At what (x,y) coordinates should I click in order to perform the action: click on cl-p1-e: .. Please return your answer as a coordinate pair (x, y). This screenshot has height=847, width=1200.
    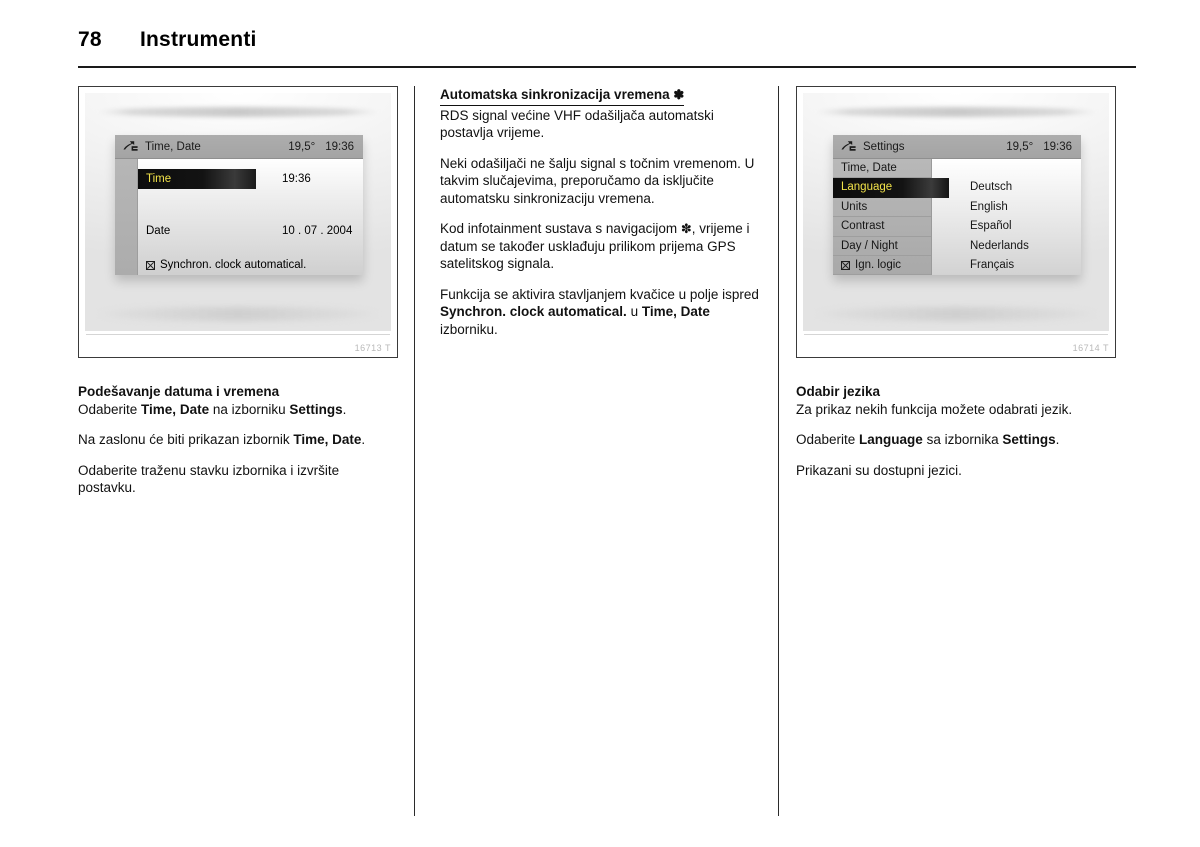
    Looking at the image, I should click on (344, 409).